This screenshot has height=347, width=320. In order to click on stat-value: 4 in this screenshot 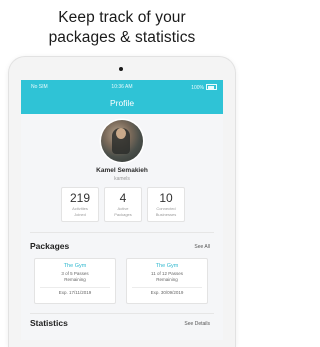, I will do `click(123, 198)`.